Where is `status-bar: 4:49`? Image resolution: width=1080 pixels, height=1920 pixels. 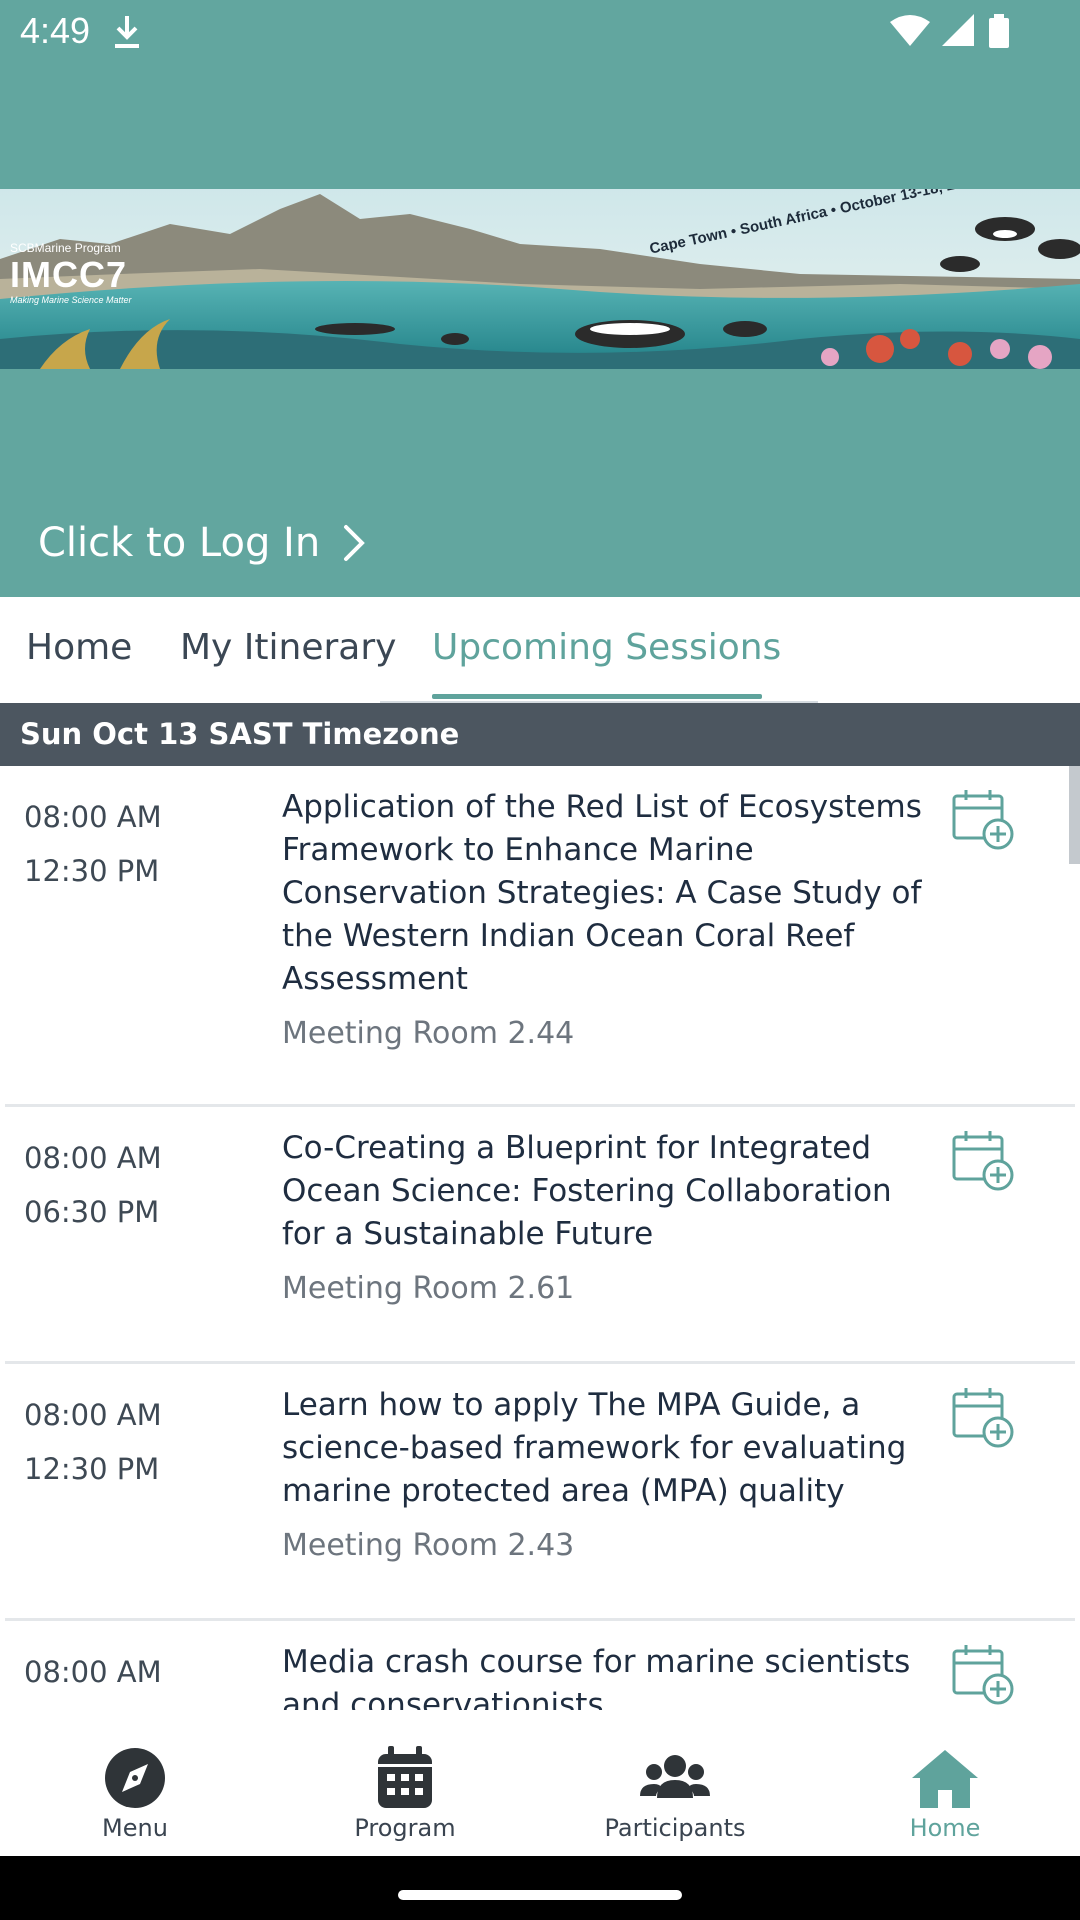
status-bar: 4:49 is located at coordinates (540, 32).